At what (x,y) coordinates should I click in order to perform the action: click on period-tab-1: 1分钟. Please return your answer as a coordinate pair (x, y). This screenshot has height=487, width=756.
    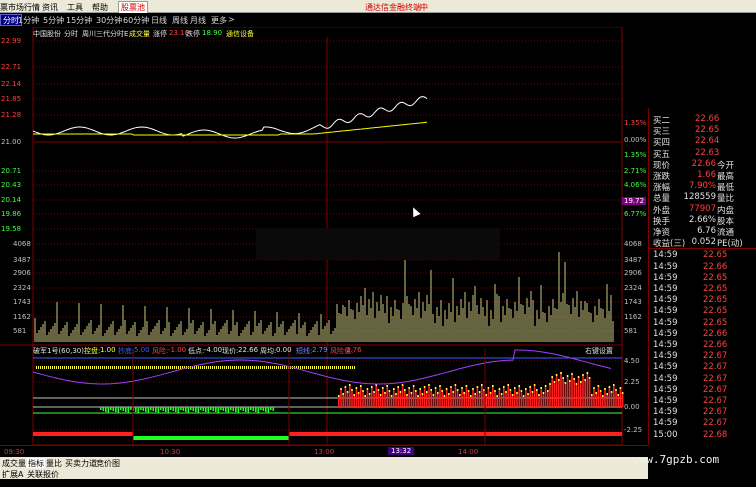
    Looking at the image, I should click on (28, 20).